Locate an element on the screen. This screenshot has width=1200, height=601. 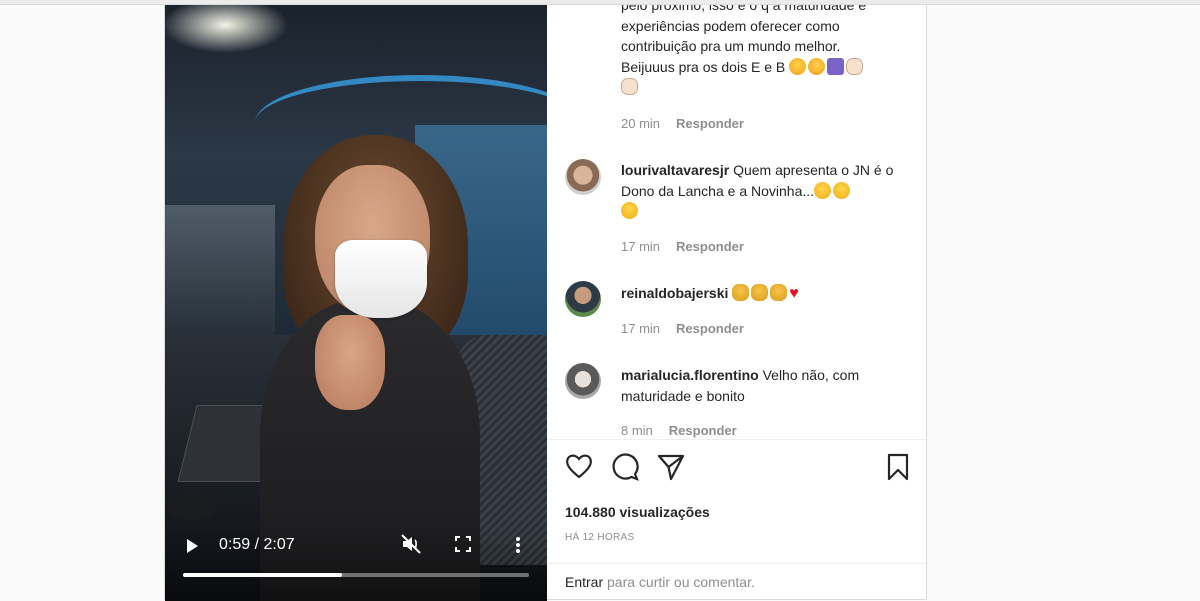
comment-item: reinaldobajerski ♥ is located at coordinates (767, 294).